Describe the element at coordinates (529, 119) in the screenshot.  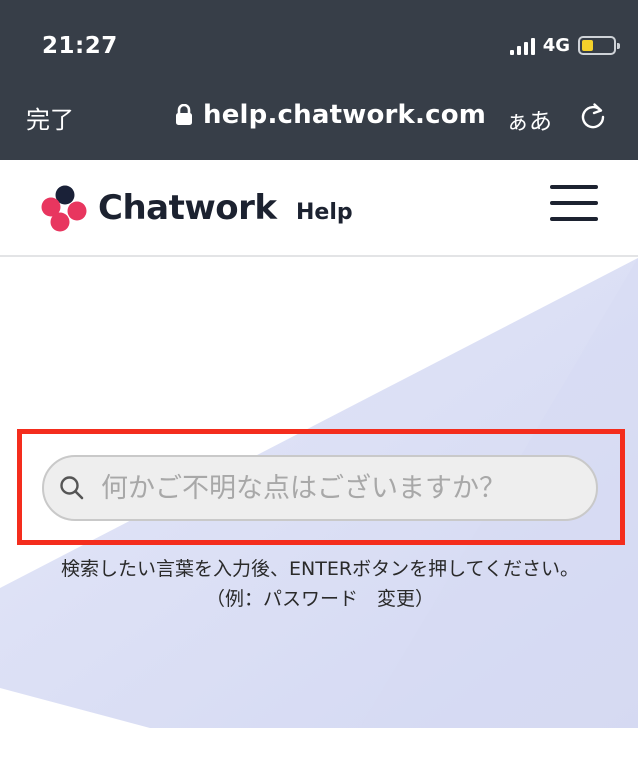
I see `text-size-button: ぁあ` at that location.